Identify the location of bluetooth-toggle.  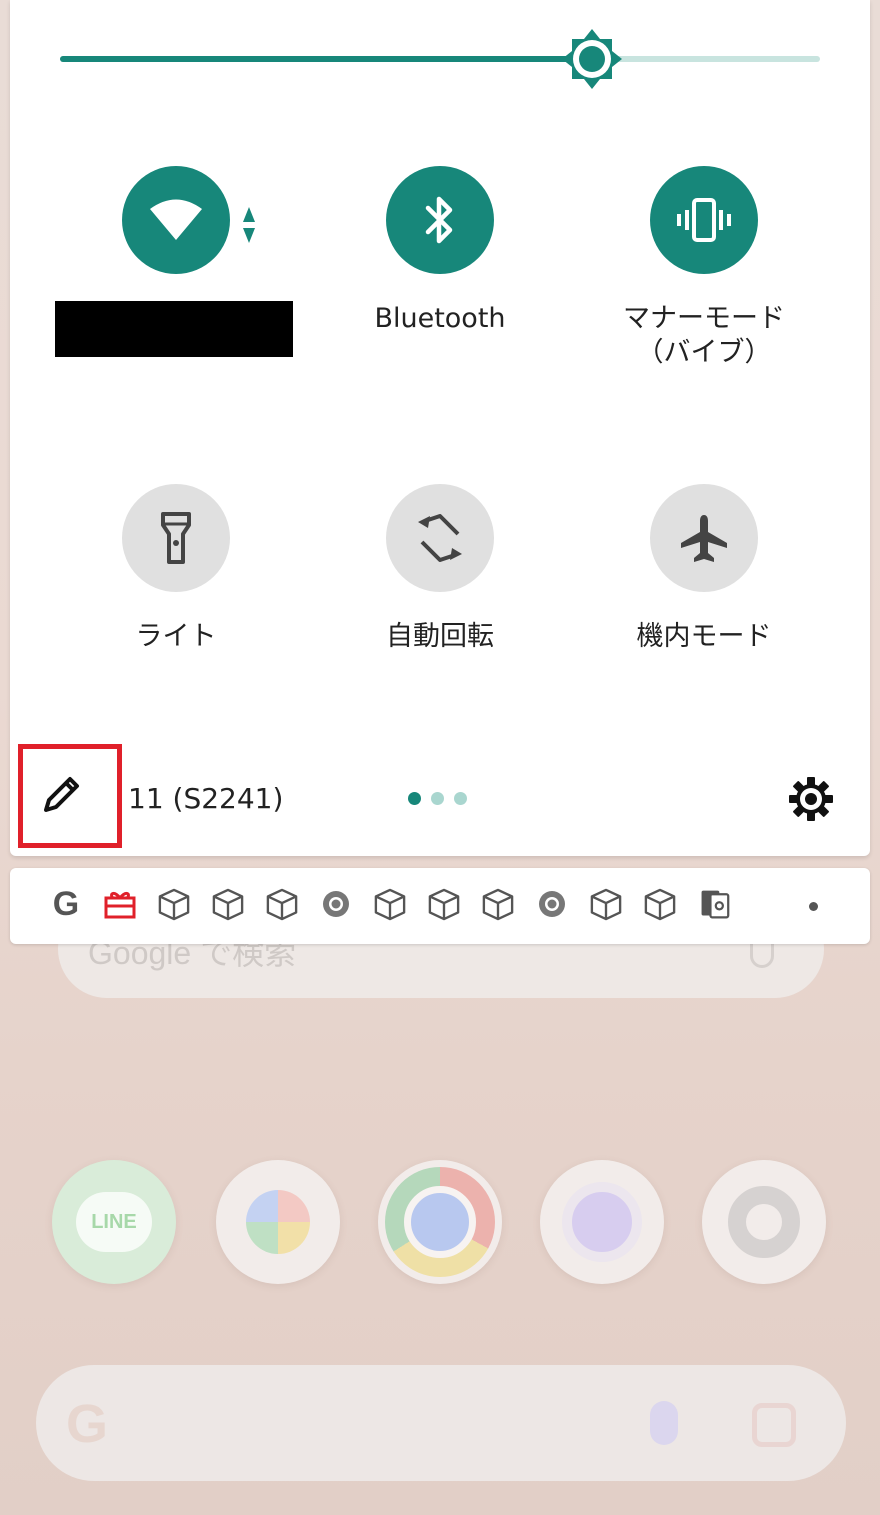
(440, 220).